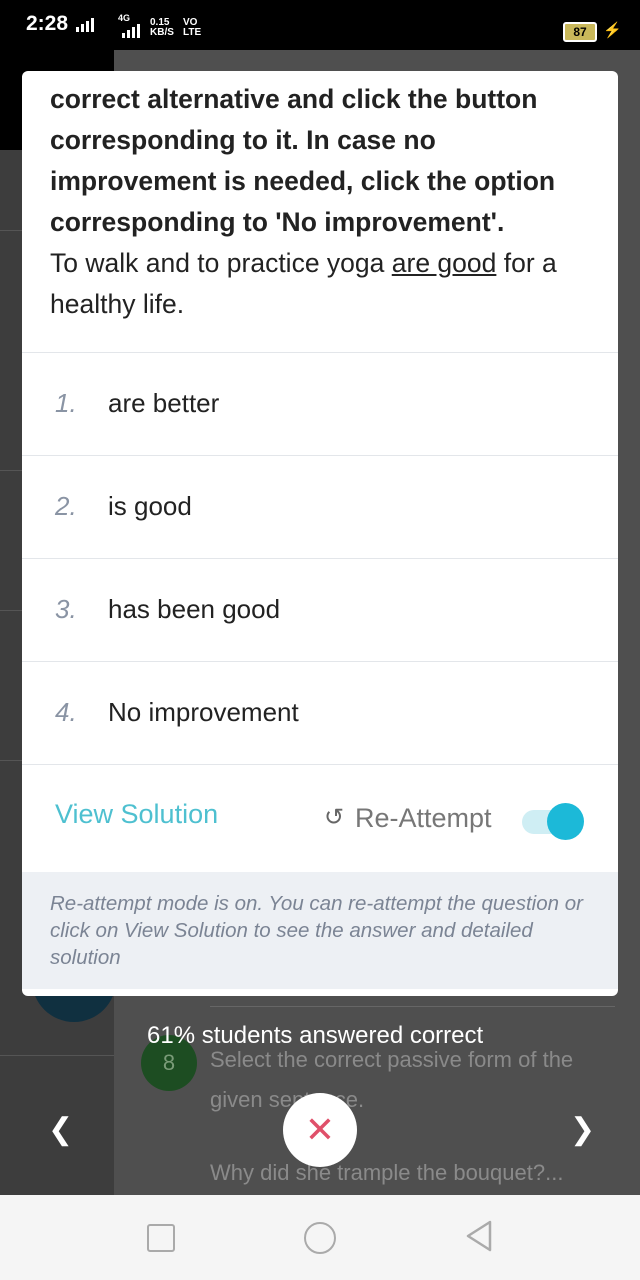 This screenshot has width=640, height=1280. Describe the element at coordinates (66, 403) in the screenshot. I see `option-number: 1.` at that location.